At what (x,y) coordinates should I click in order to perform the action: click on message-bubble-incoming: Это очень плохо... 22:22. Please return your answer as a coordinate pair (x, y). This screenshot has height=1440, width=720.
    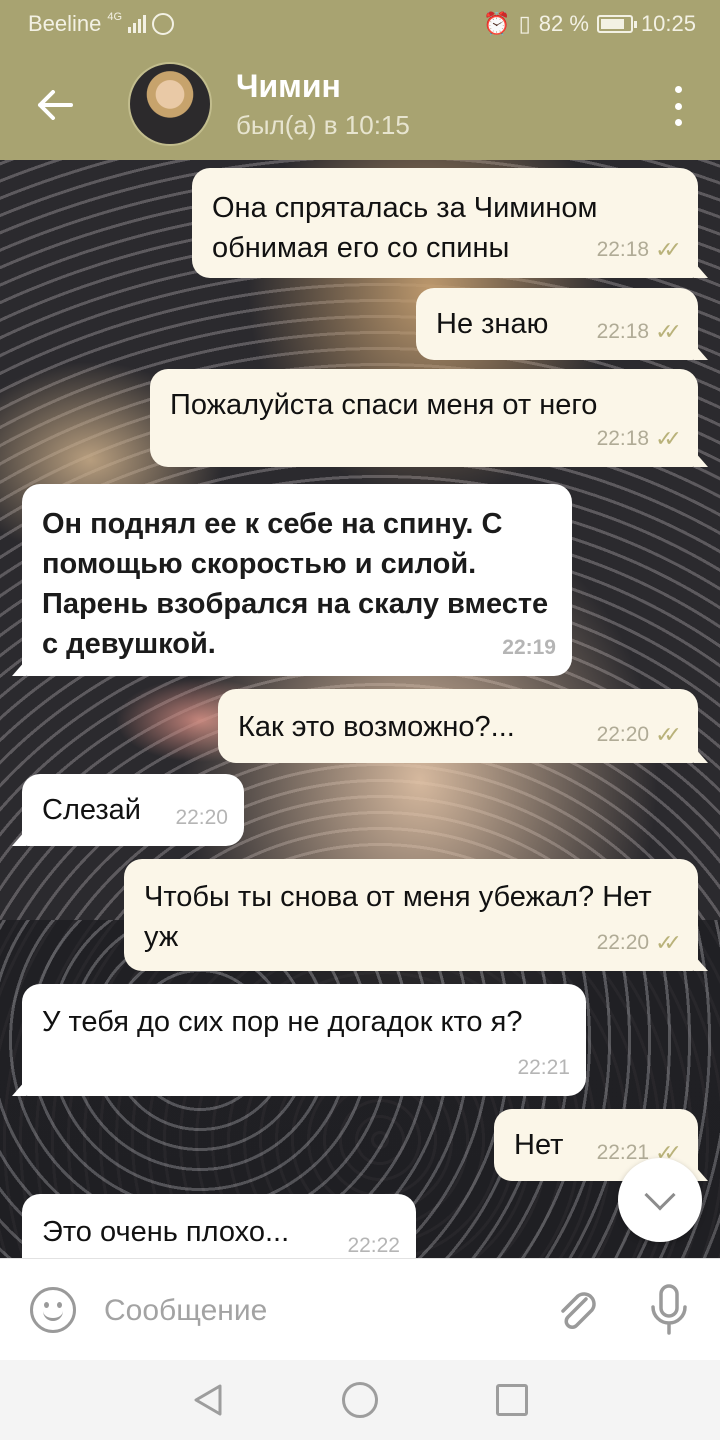
    Looking at the image, I should click on (219, 1226).